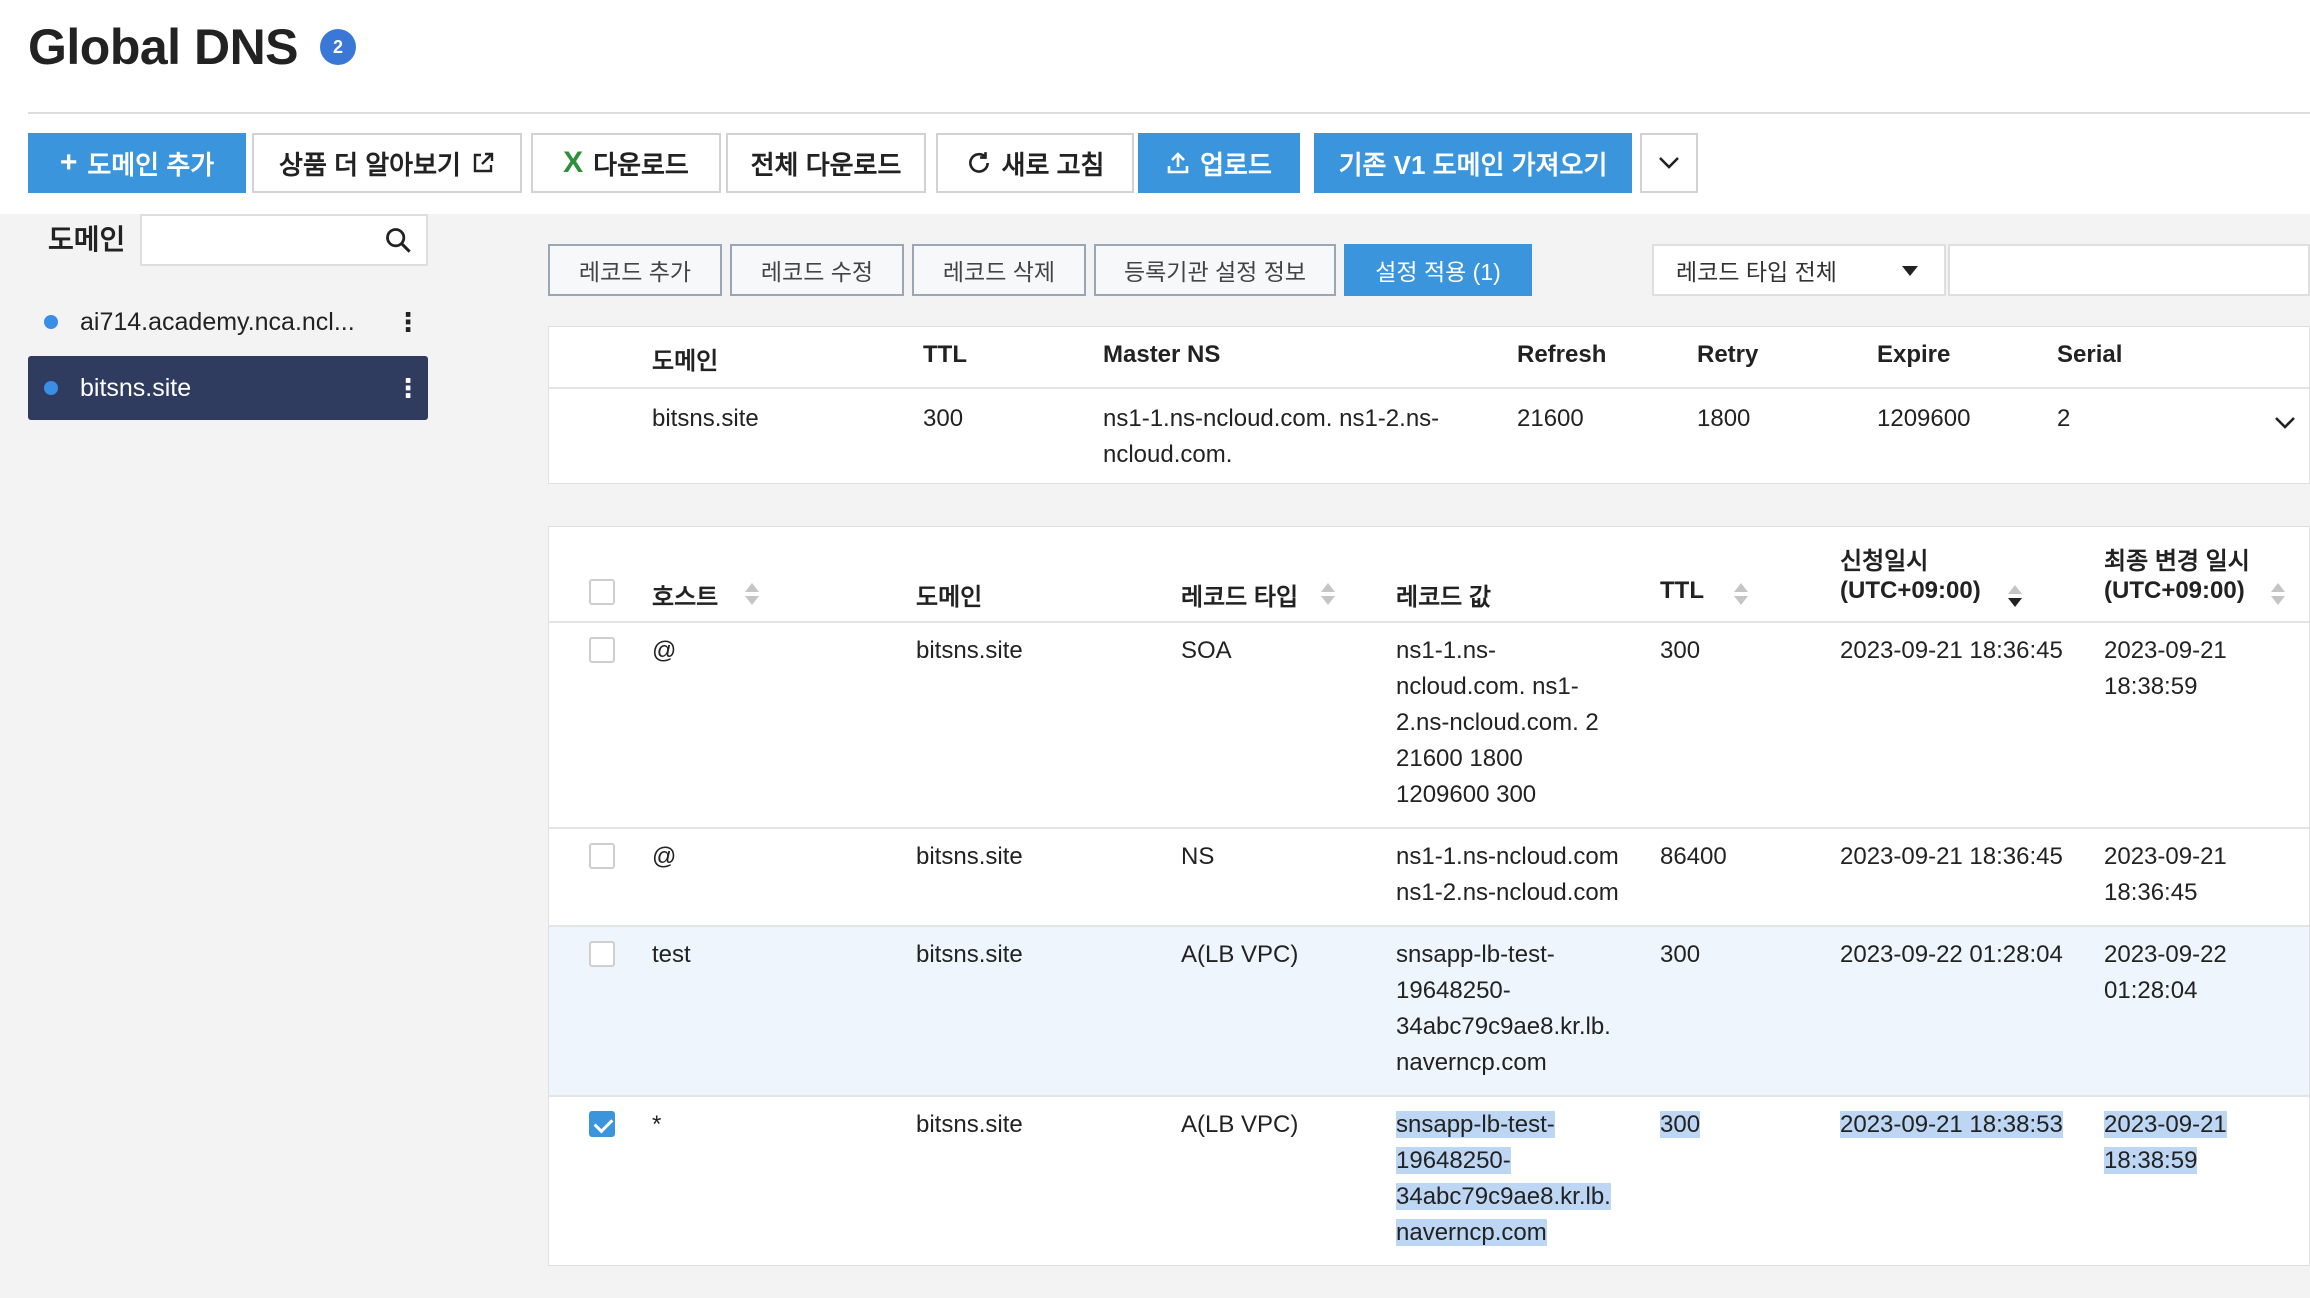 The image size is (2310, 1298). What do you see at coordinates (2165, 669) in the screenshot?
I see `cell-modified: 2023-09-21 18:38:59` at bounding box center [2165, 669].